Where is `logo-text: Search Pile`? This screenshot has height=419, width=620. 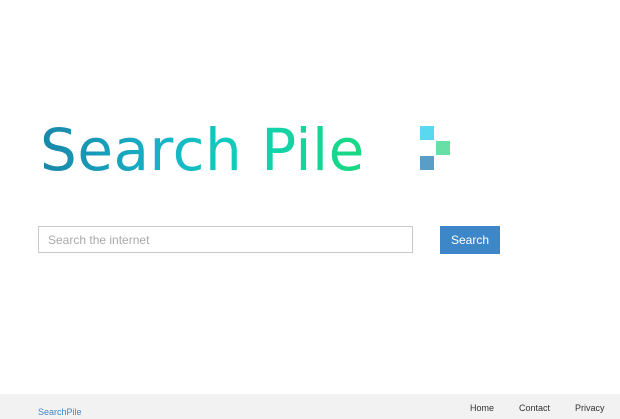
logo-text: Search Pile is located at coordinates (202, 150).